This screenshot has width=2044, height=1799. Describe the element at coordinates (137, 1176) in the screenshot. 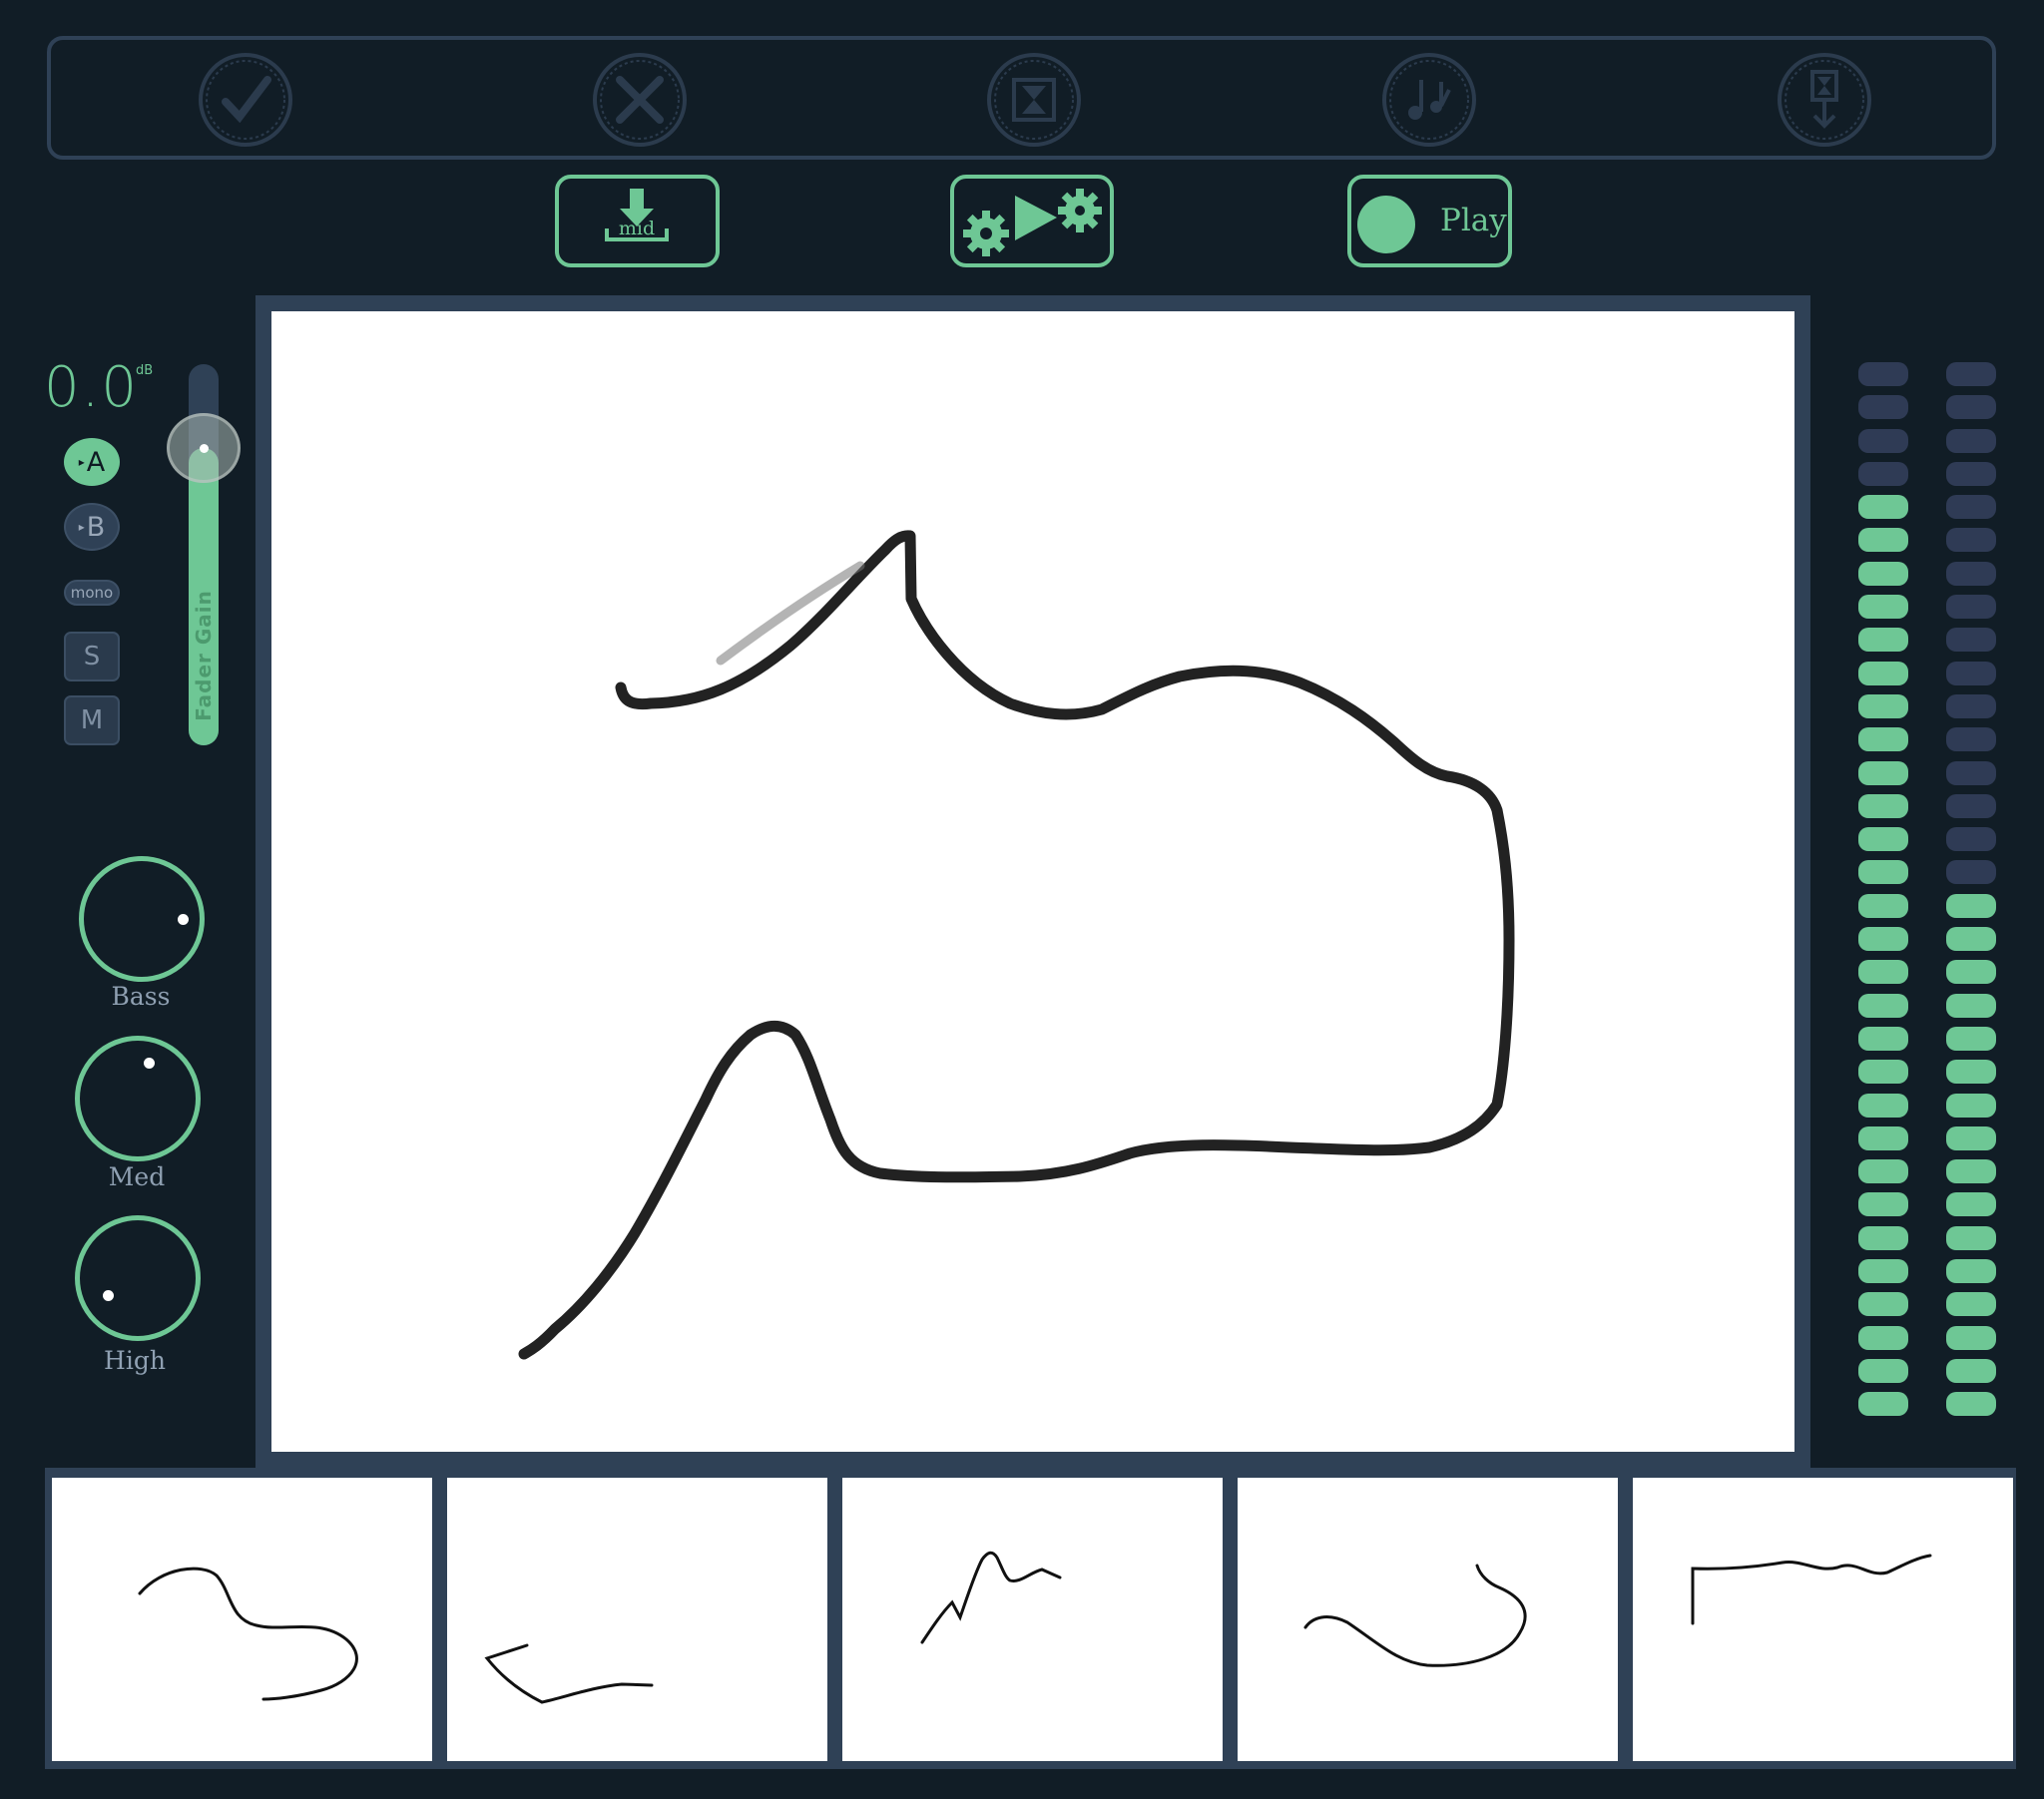

I see `med-label: Med` at that location.